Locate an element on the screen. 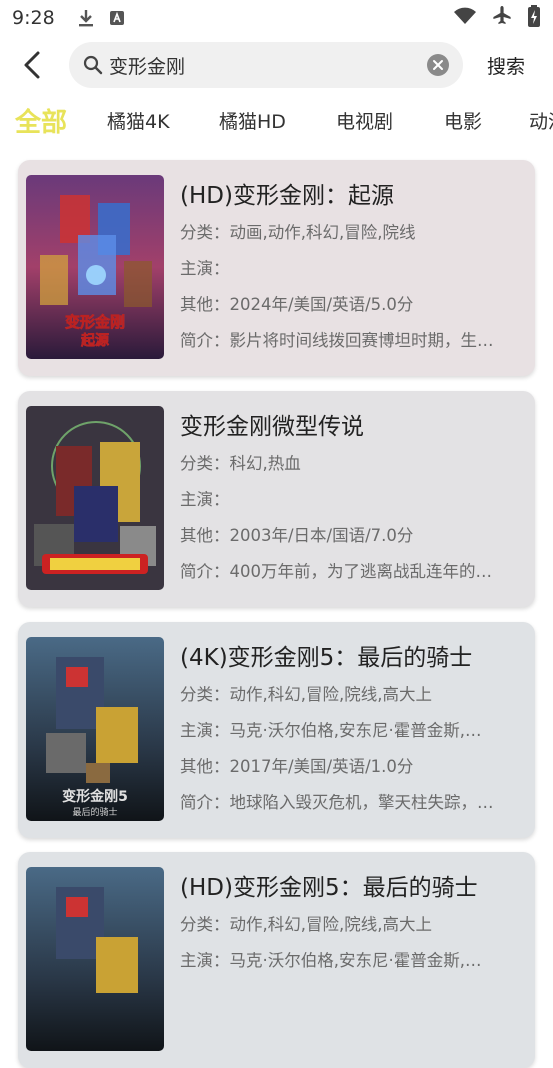  svg-text: 变形金刚5 is located at coordinates (95, 796).